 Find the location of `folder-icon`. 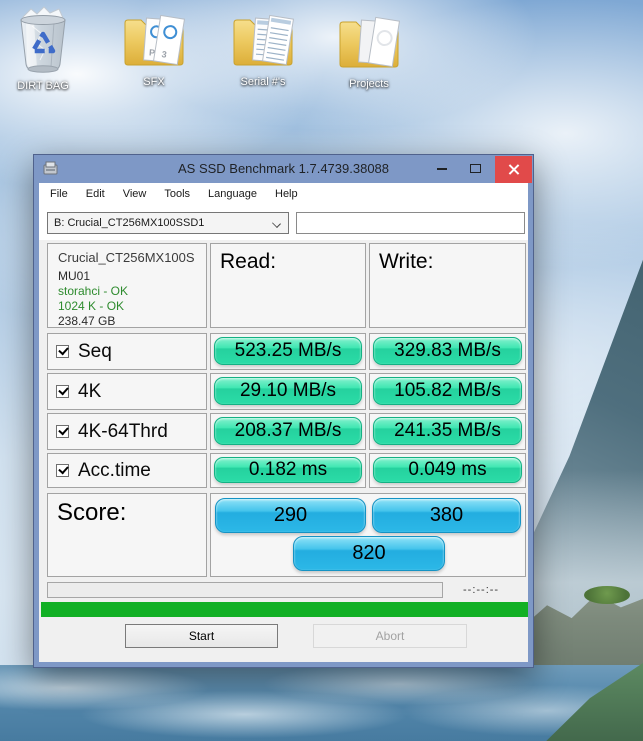

folder-icon is located at coordinates (369, 44).